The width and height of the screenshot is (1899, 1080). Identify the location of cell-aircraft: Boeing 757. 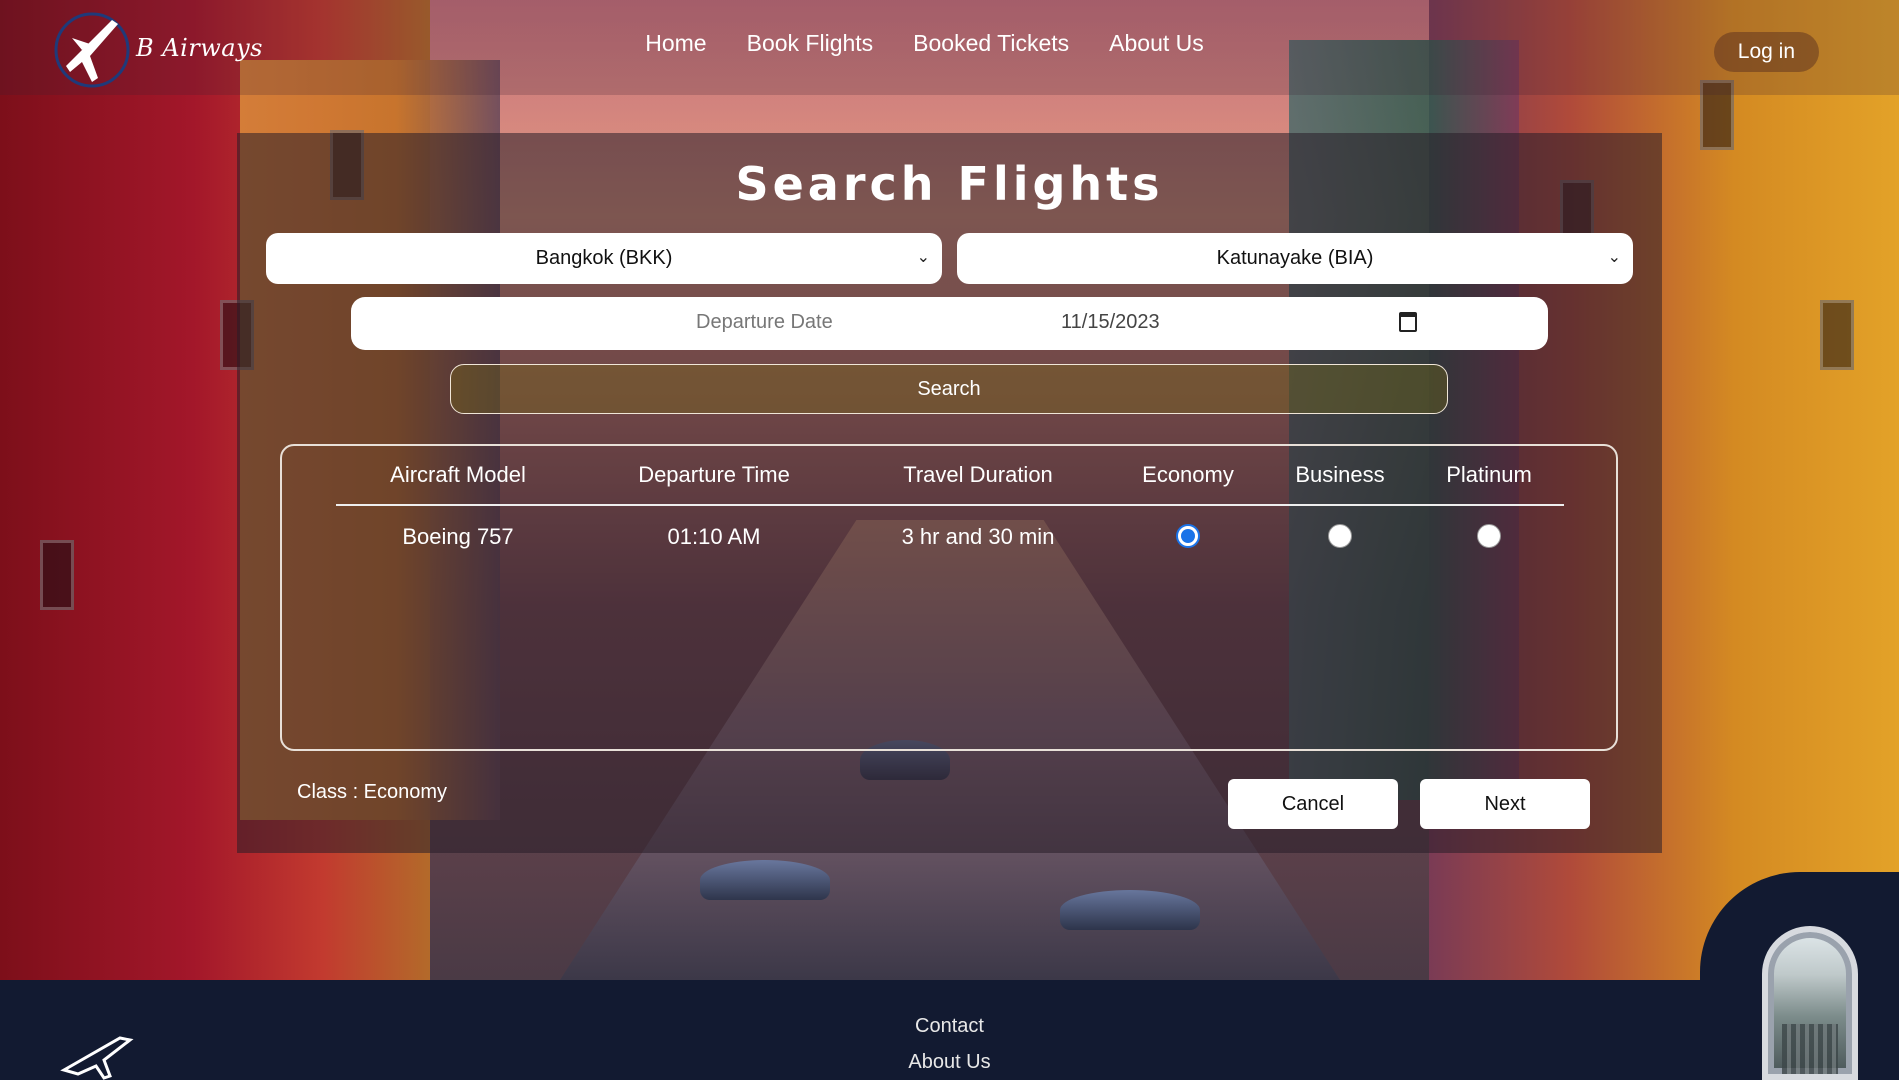
(458, 536).